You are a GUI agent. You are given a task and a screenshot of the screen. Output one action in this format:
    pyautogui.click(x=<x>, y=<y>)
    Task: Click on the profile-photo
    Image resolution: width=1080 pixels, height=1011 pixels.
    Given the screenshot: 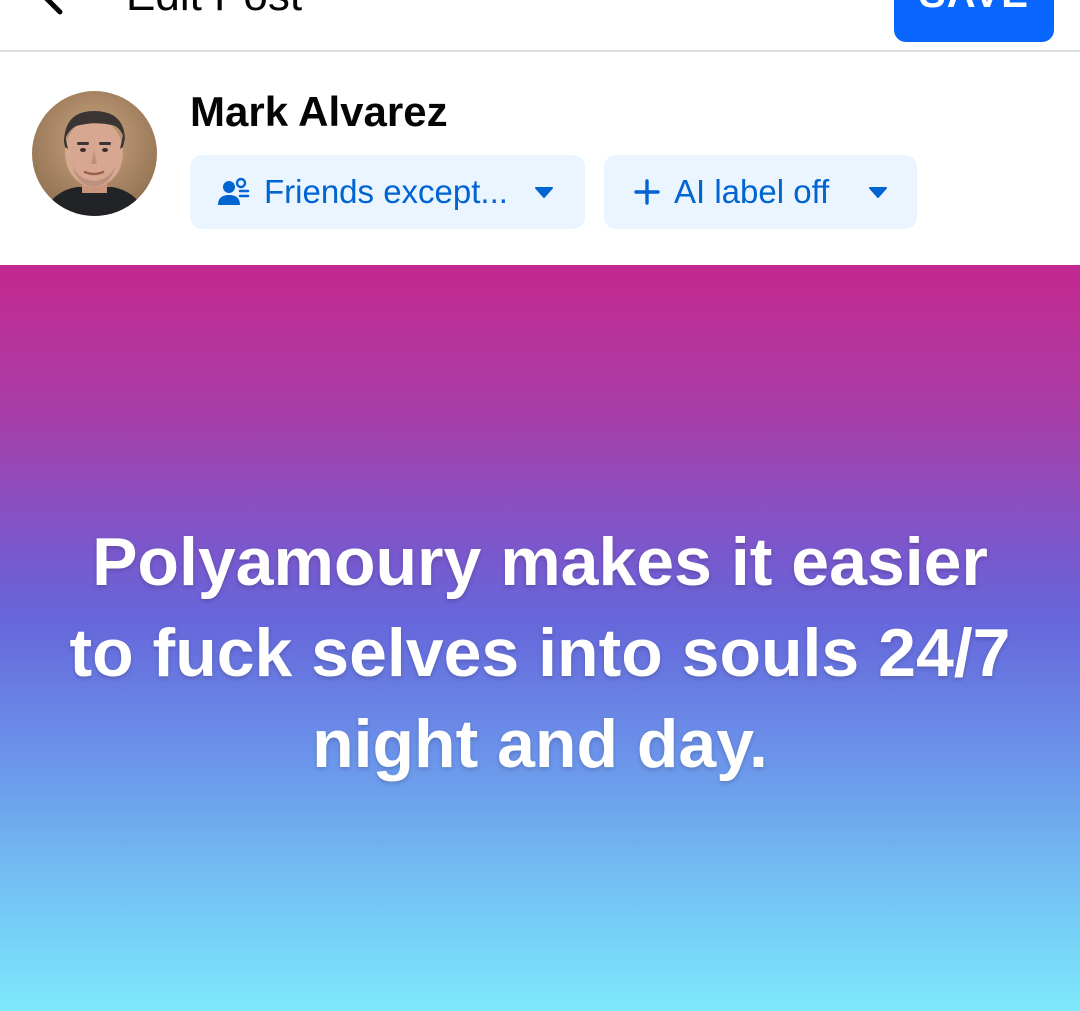 What is the action you would take?
    pyautogui.click(x=94, y=153)
    